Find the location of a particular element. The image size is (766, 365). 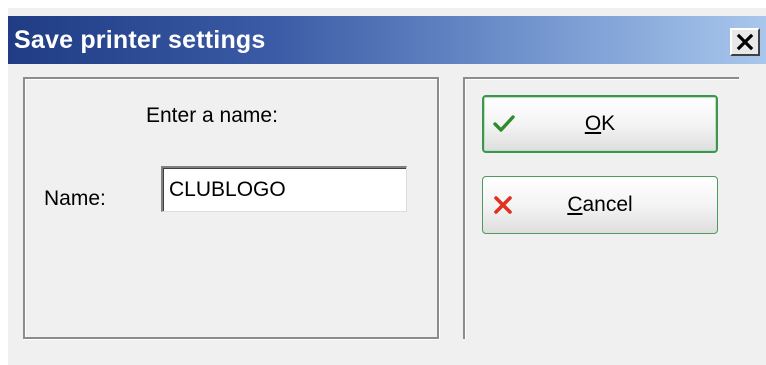

name-label: Name: is located at coordinates (75, 198).